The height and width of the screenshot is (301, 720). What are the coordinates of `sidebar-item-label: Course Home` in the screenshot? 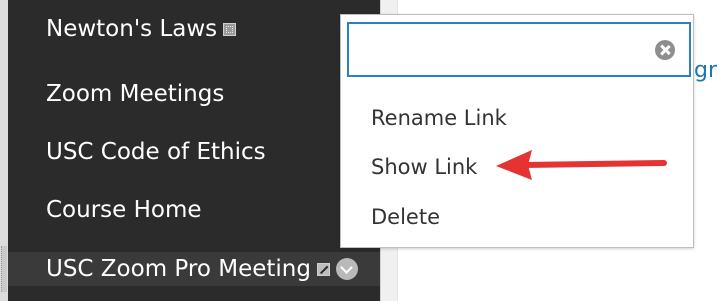 It's located at (124, 210).